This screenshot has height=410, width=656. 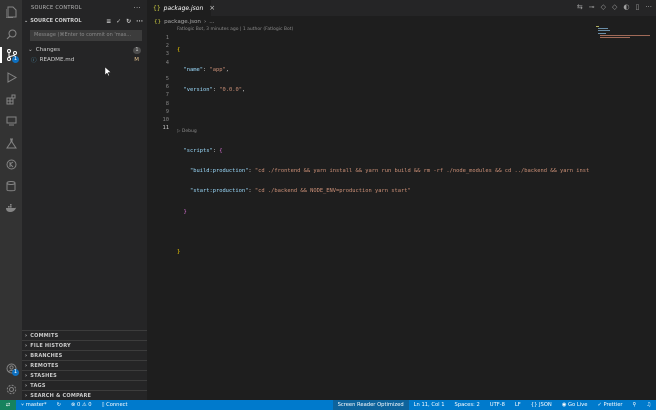 I want to click on indentation: Spaces: 2, so click(x=467, y=405).